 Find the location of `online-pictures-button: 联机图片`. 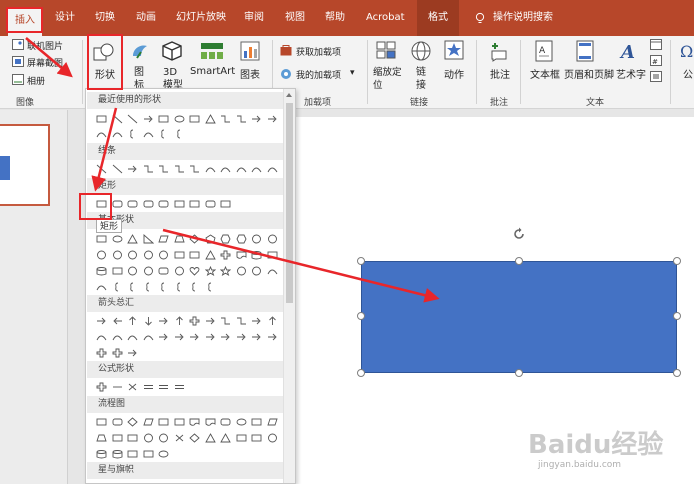

online-pictures-button: 联机图片 is located at coordinates (45, 45).